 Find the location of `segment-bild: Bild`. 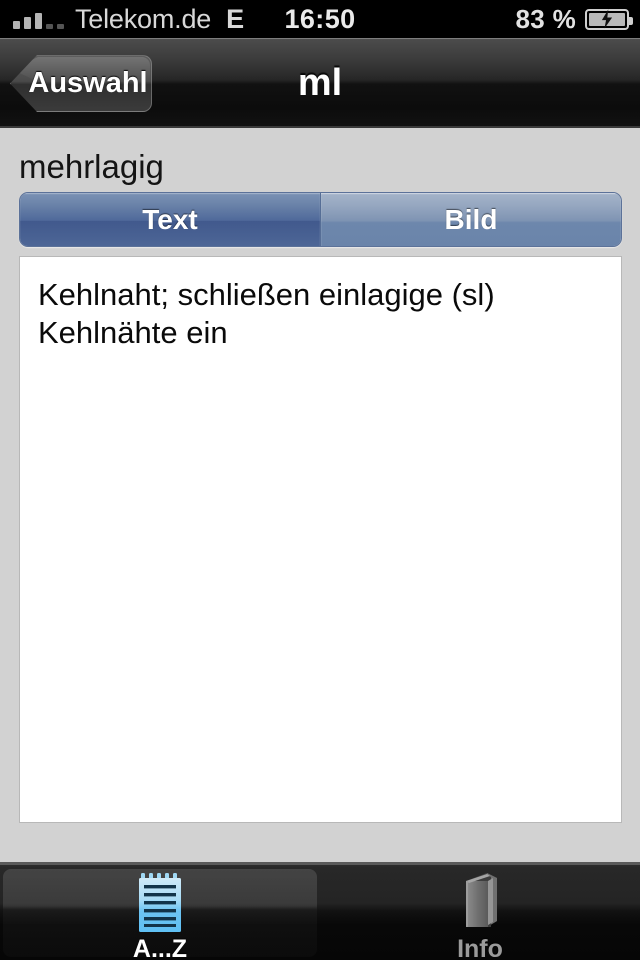

segment-bild: Bild is located at coordinates (470, 219).